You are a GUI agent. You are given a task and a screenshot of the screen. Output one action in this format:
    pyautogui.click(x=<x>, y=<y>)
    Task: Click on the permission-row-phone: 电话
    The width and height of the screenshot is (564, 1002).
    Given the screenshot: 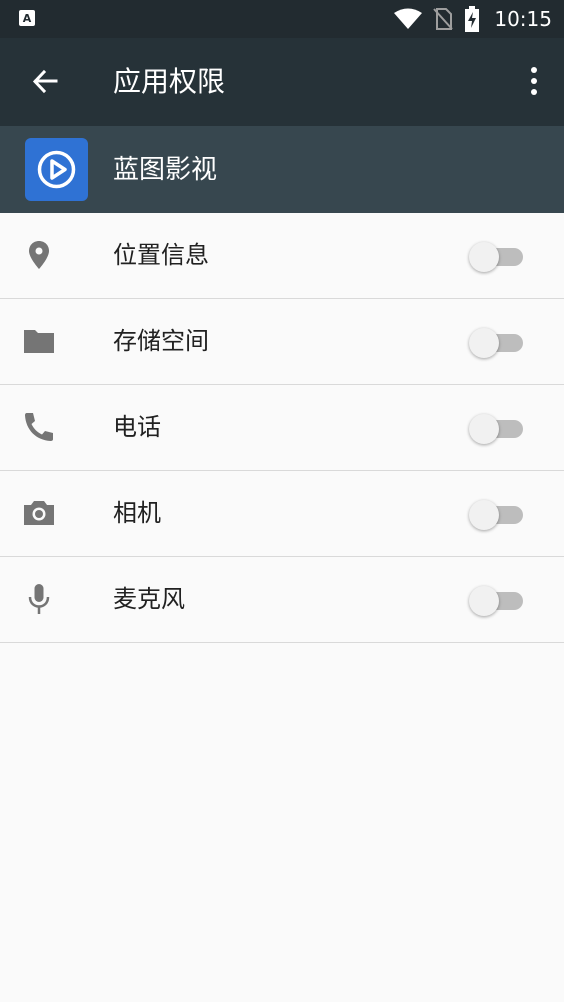 What is the action you would take?
    pyautogui.click(x=282, y=428)
    